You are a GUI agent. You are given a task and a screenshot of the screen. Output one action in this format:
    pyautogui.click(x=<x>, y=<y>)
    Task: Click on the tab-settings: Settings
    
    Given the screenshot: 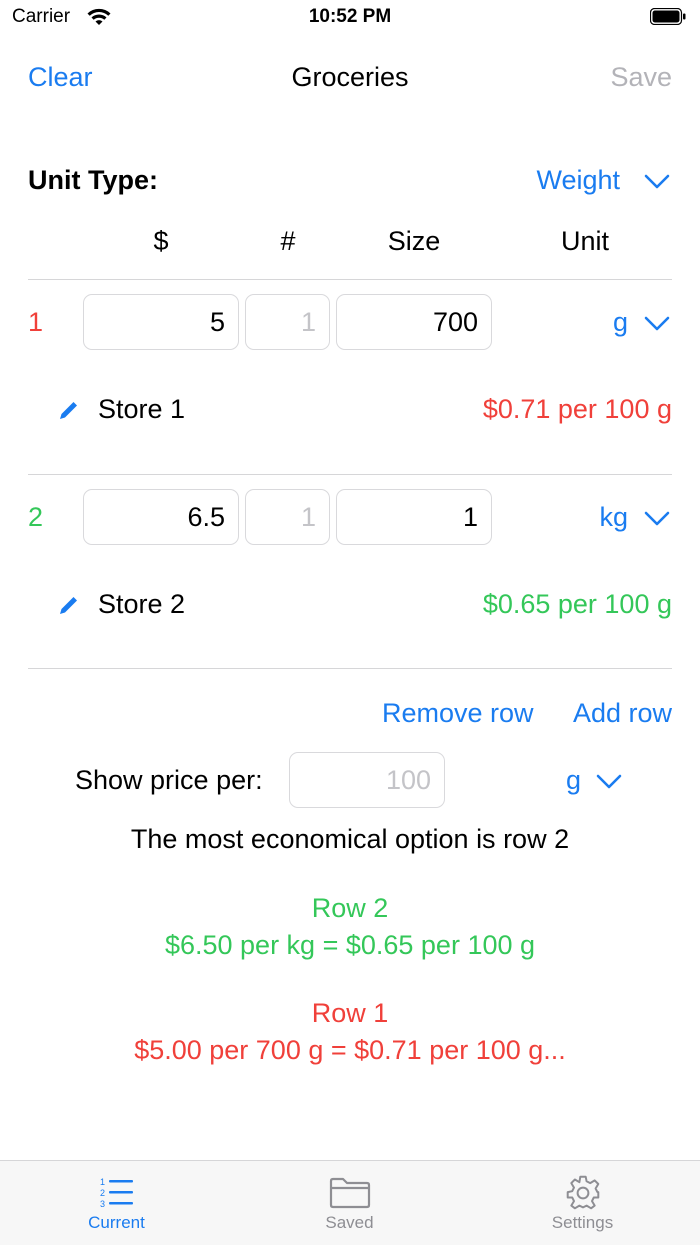 What is the action you would take?
    pyautogui.click(x=582, y=1204)
    